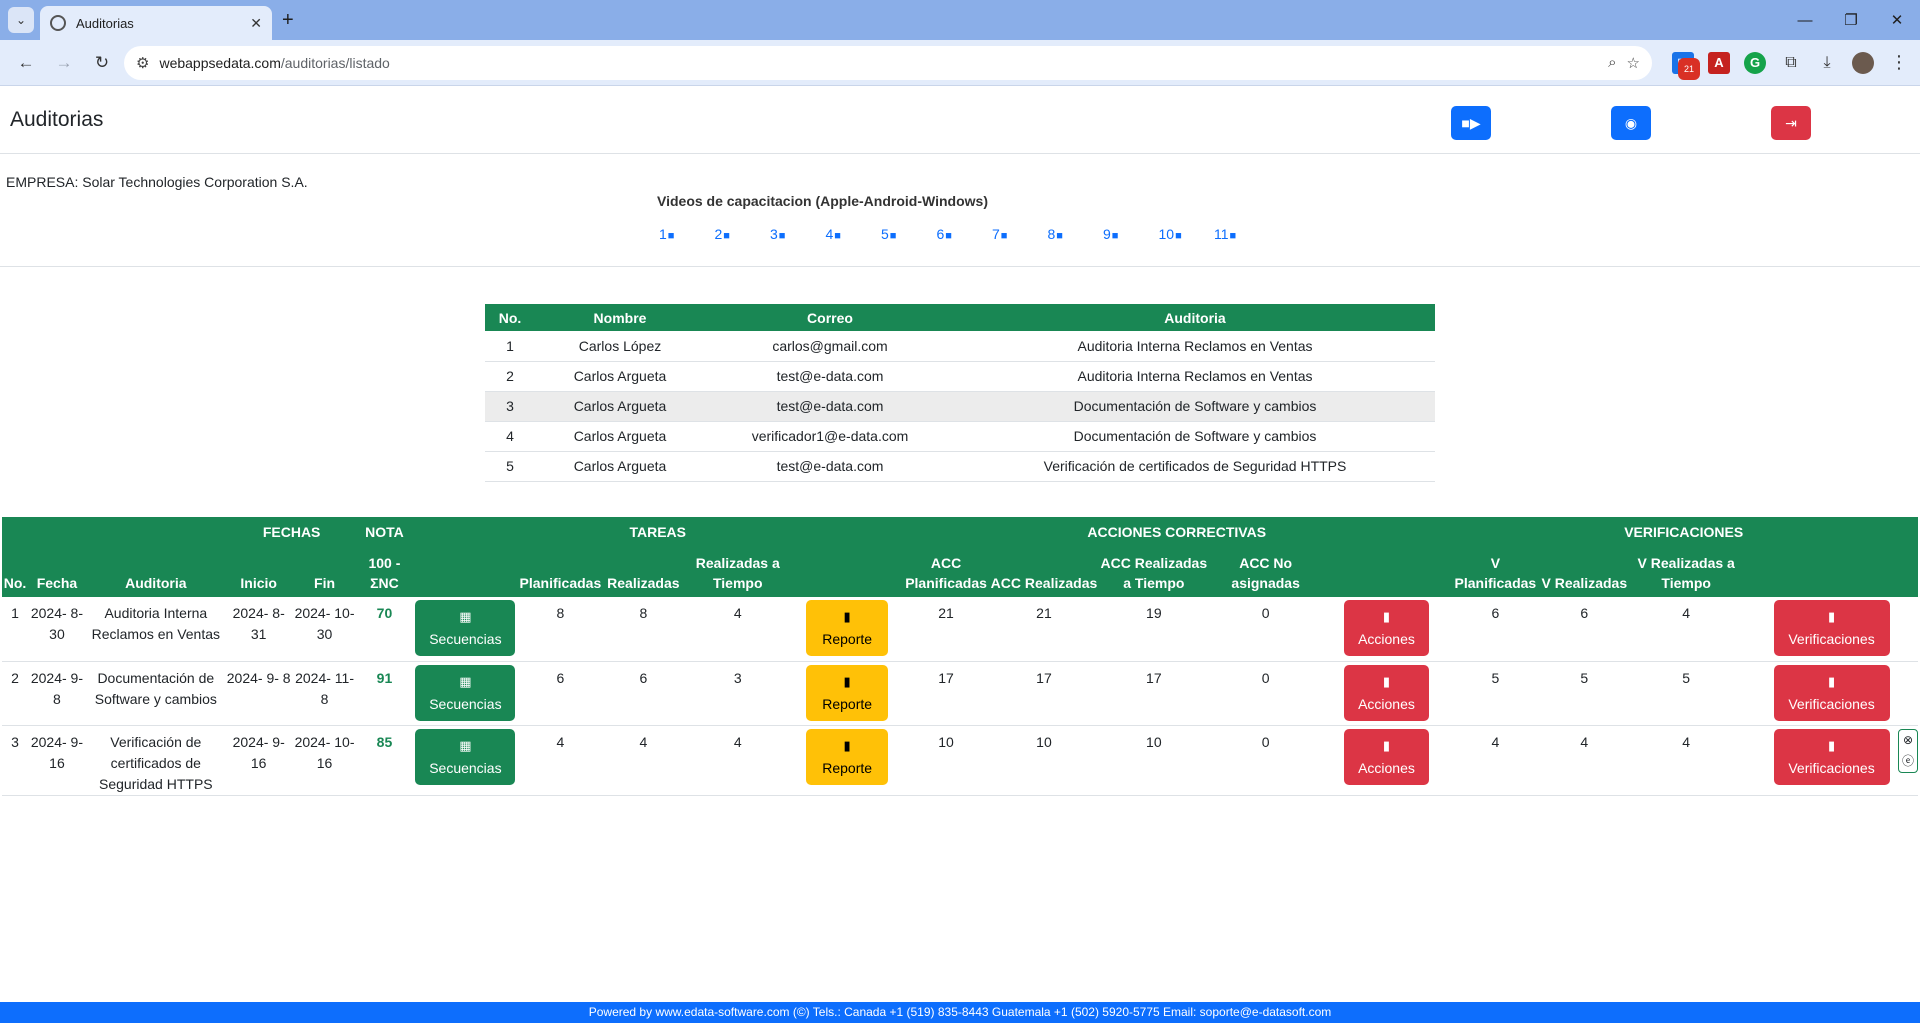 The width and height of the screenshot is (1920, 1023). Describe the element at coordinates (1044, 572) in the screenshot. I see `col-acc-realizadas: ACC Realizadas` at that location.